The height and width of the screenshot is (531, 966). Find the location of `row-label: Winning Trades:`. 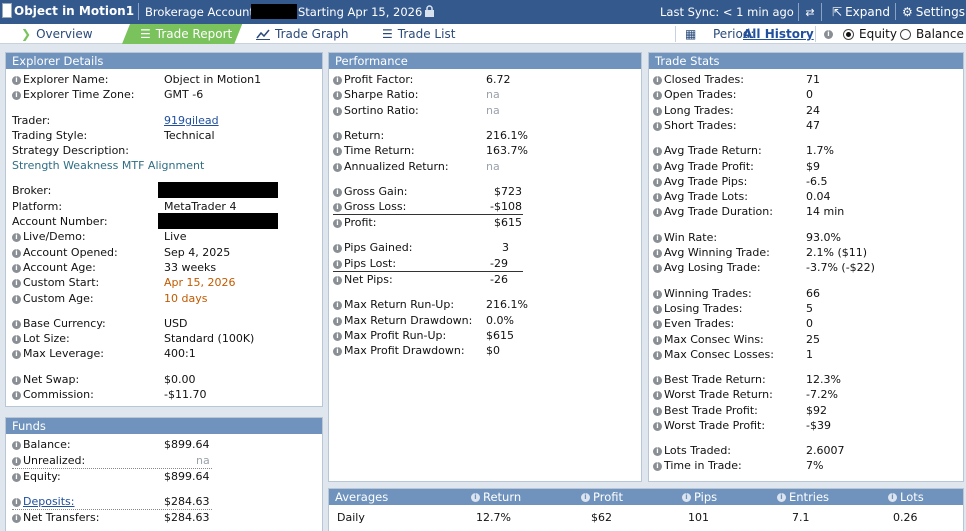

row-label: Winning Trades: is located at coordinates (708, 293).